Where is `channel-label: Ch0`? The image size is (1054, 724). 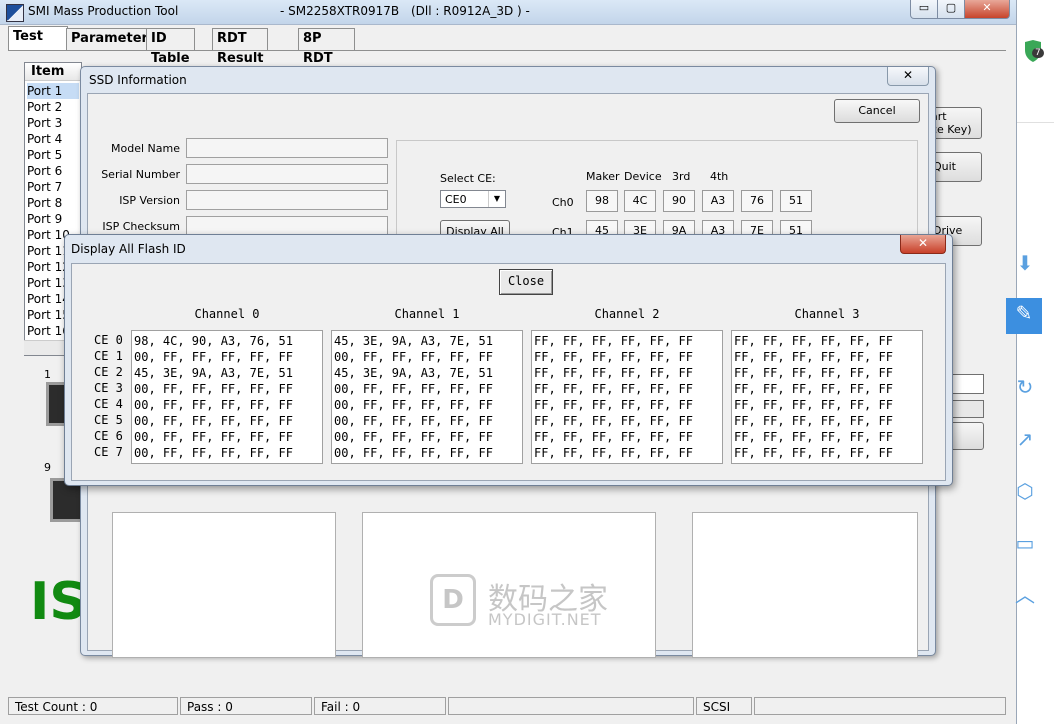 channel-label: Ch0 is located at coordinates (563, 202).